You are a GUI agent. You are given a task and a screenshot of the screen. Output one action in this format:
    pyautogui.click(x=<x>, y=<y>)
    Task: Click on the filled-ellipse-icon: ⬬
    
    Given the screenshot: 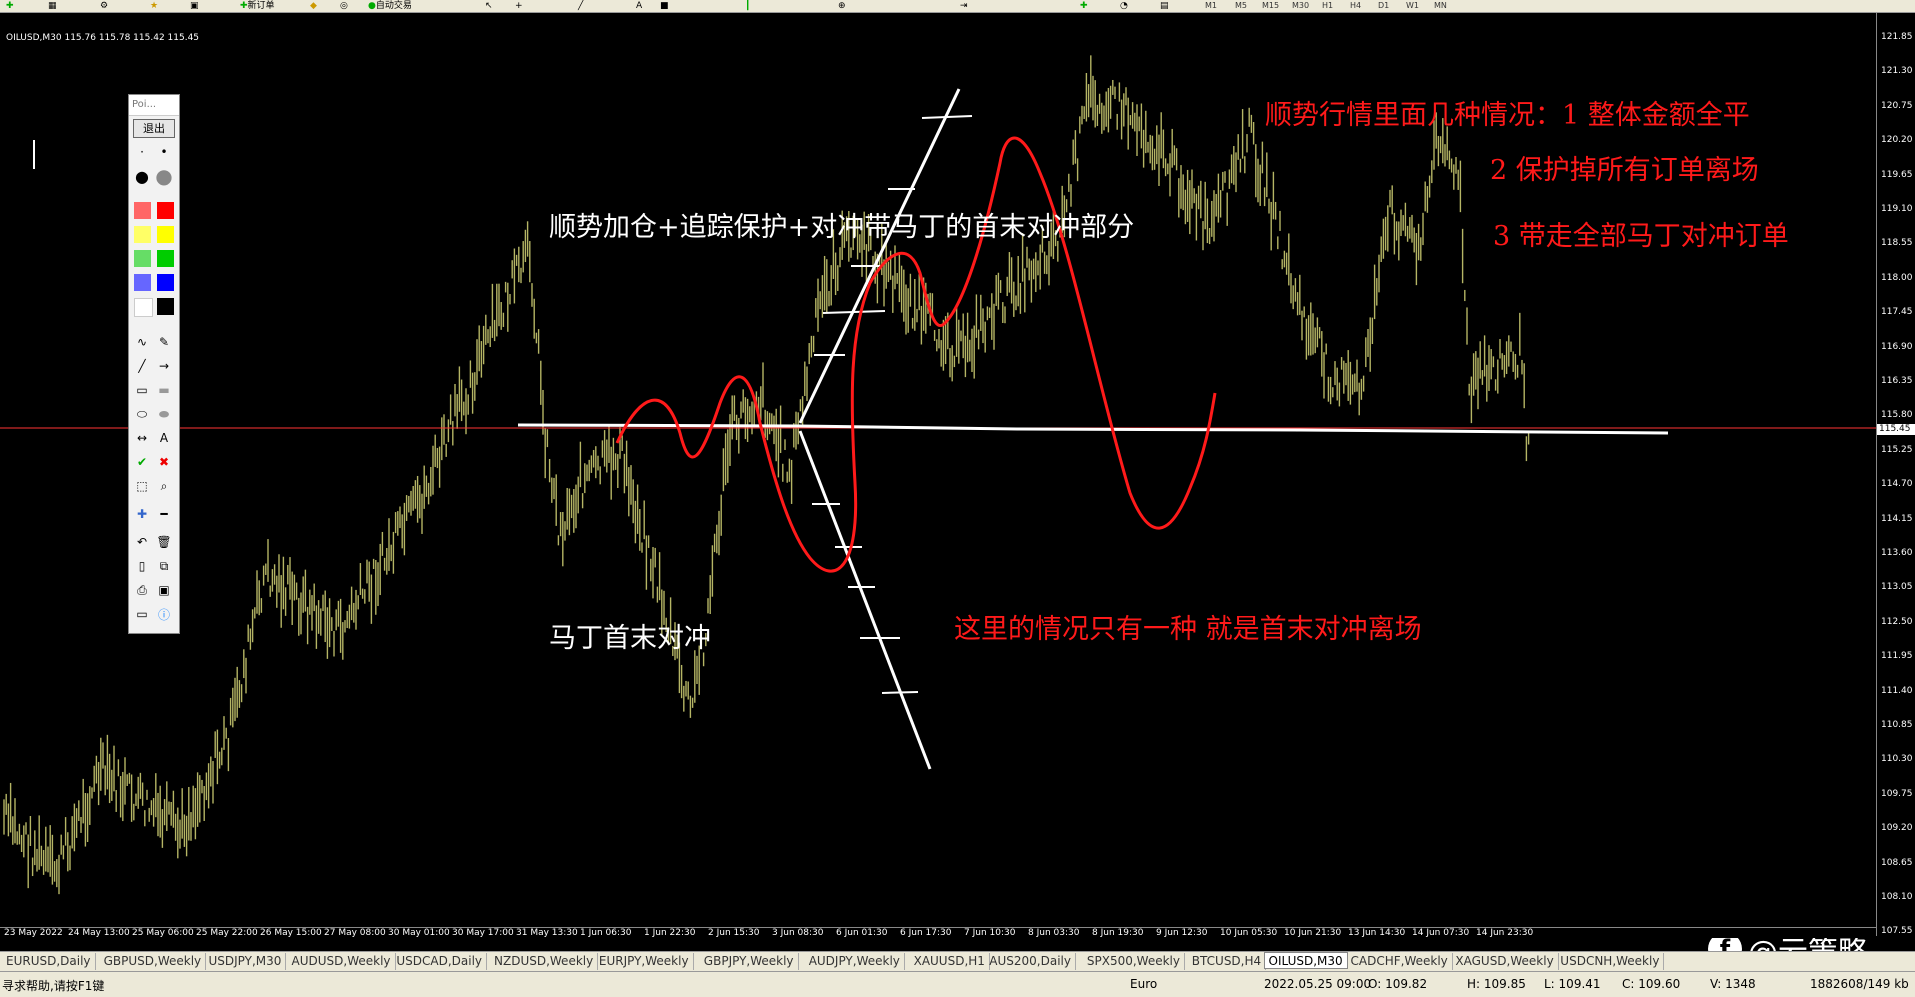 What is the action you would take?
    pyautogui.click(x=164, y=414)
    